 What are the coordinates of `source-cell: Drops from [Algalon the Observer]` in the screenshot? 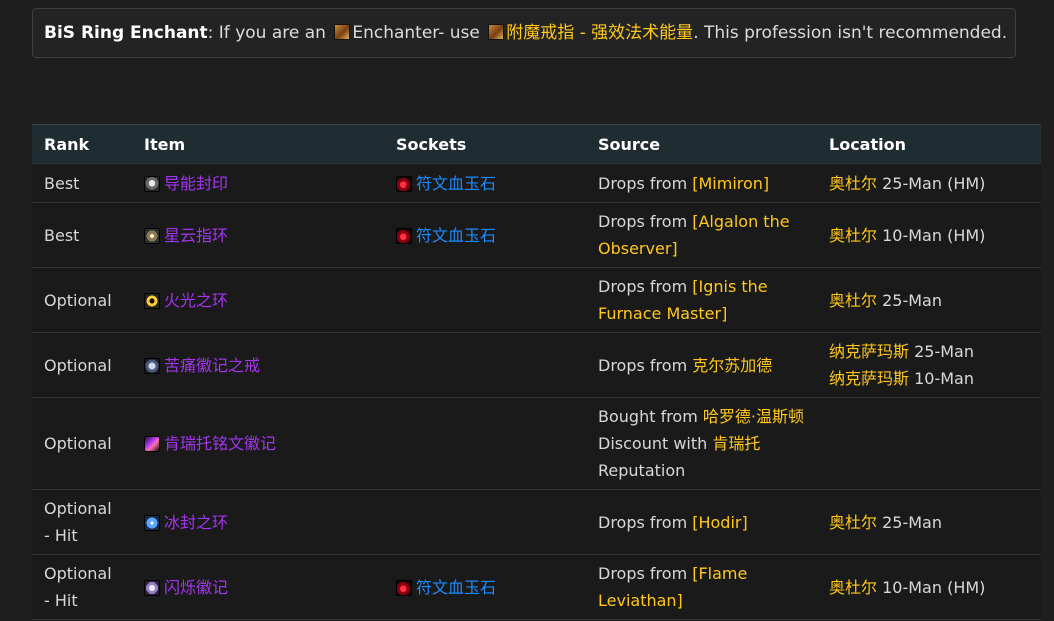 It's located at (701, 235).